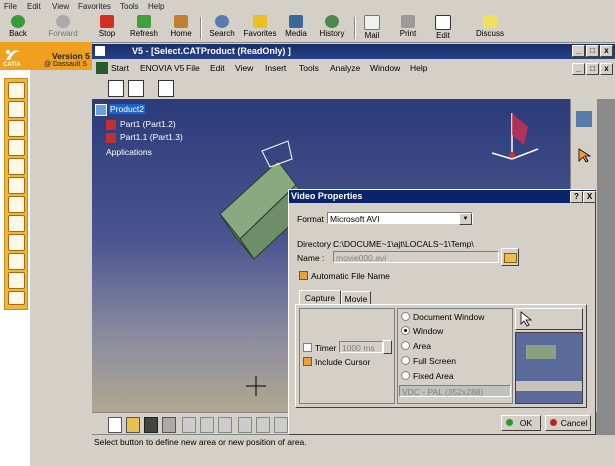  What do you see at coordinates (307, 7) in the screenshot?
I see `browser-menubar: File Edit View Favorites Tools Help` at bounding box center [307, 7].